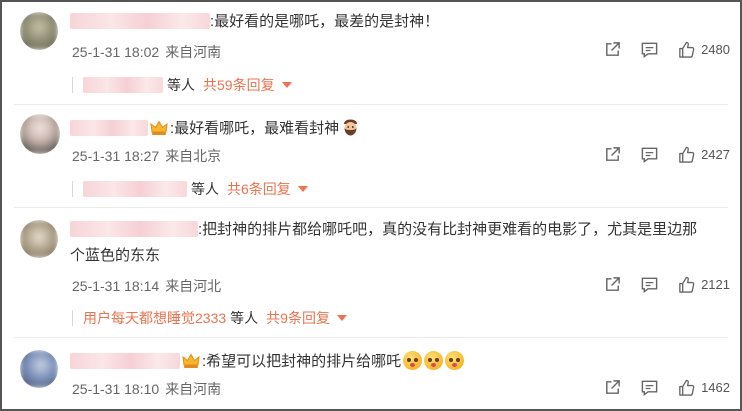 The image size is (742, 411). I want to click on comment-meta: 25-1-31 18:14 来自河北, so click(146, 286).